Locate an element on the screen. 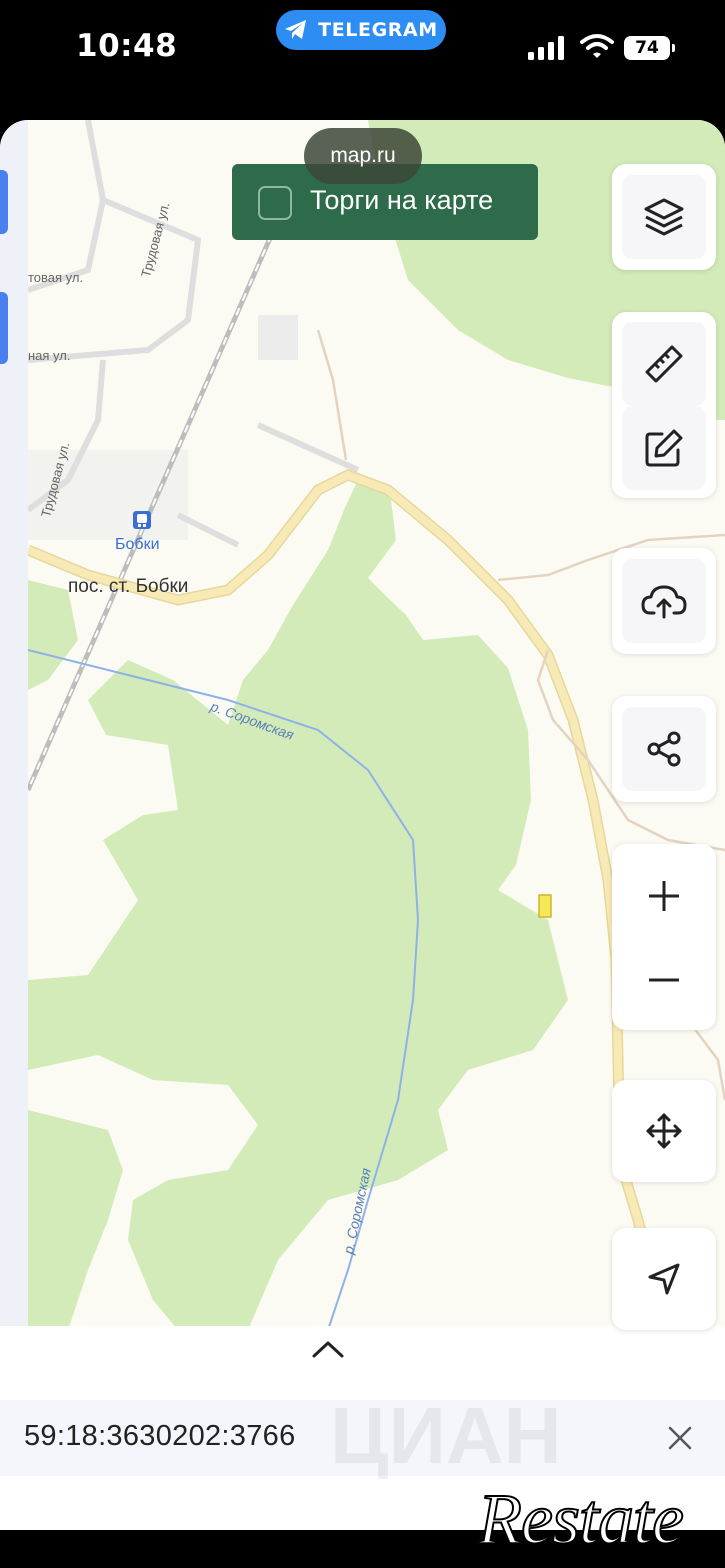 Image resolution: width=725 pixels, height=1568 pixels. edit-icon is located at coordinates (664, 448).